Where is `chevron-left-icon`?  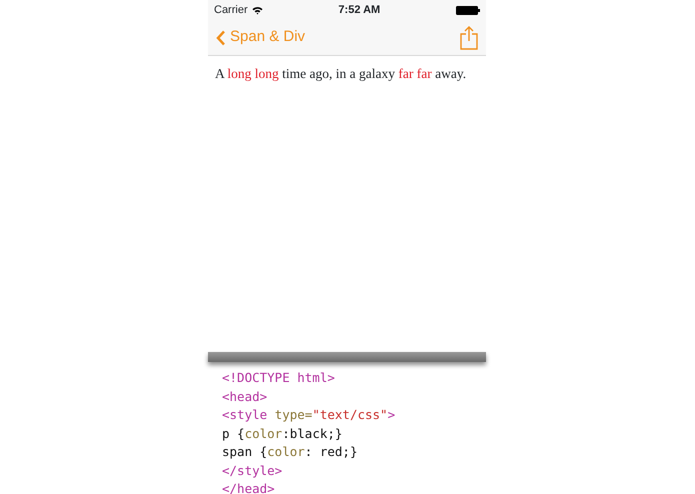
chevron-left-icon is located at coordinates (221, 38).